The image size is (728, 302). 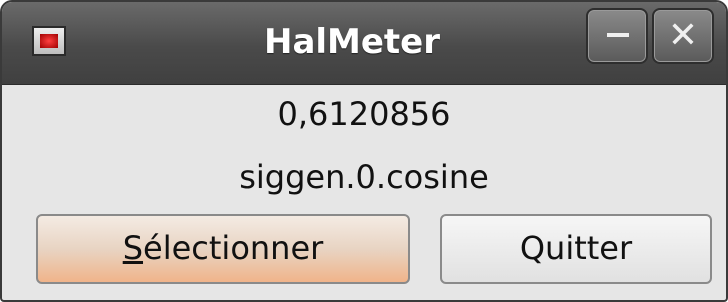 I want to click on quit-button: Quitter, so click(x=576, y=249).